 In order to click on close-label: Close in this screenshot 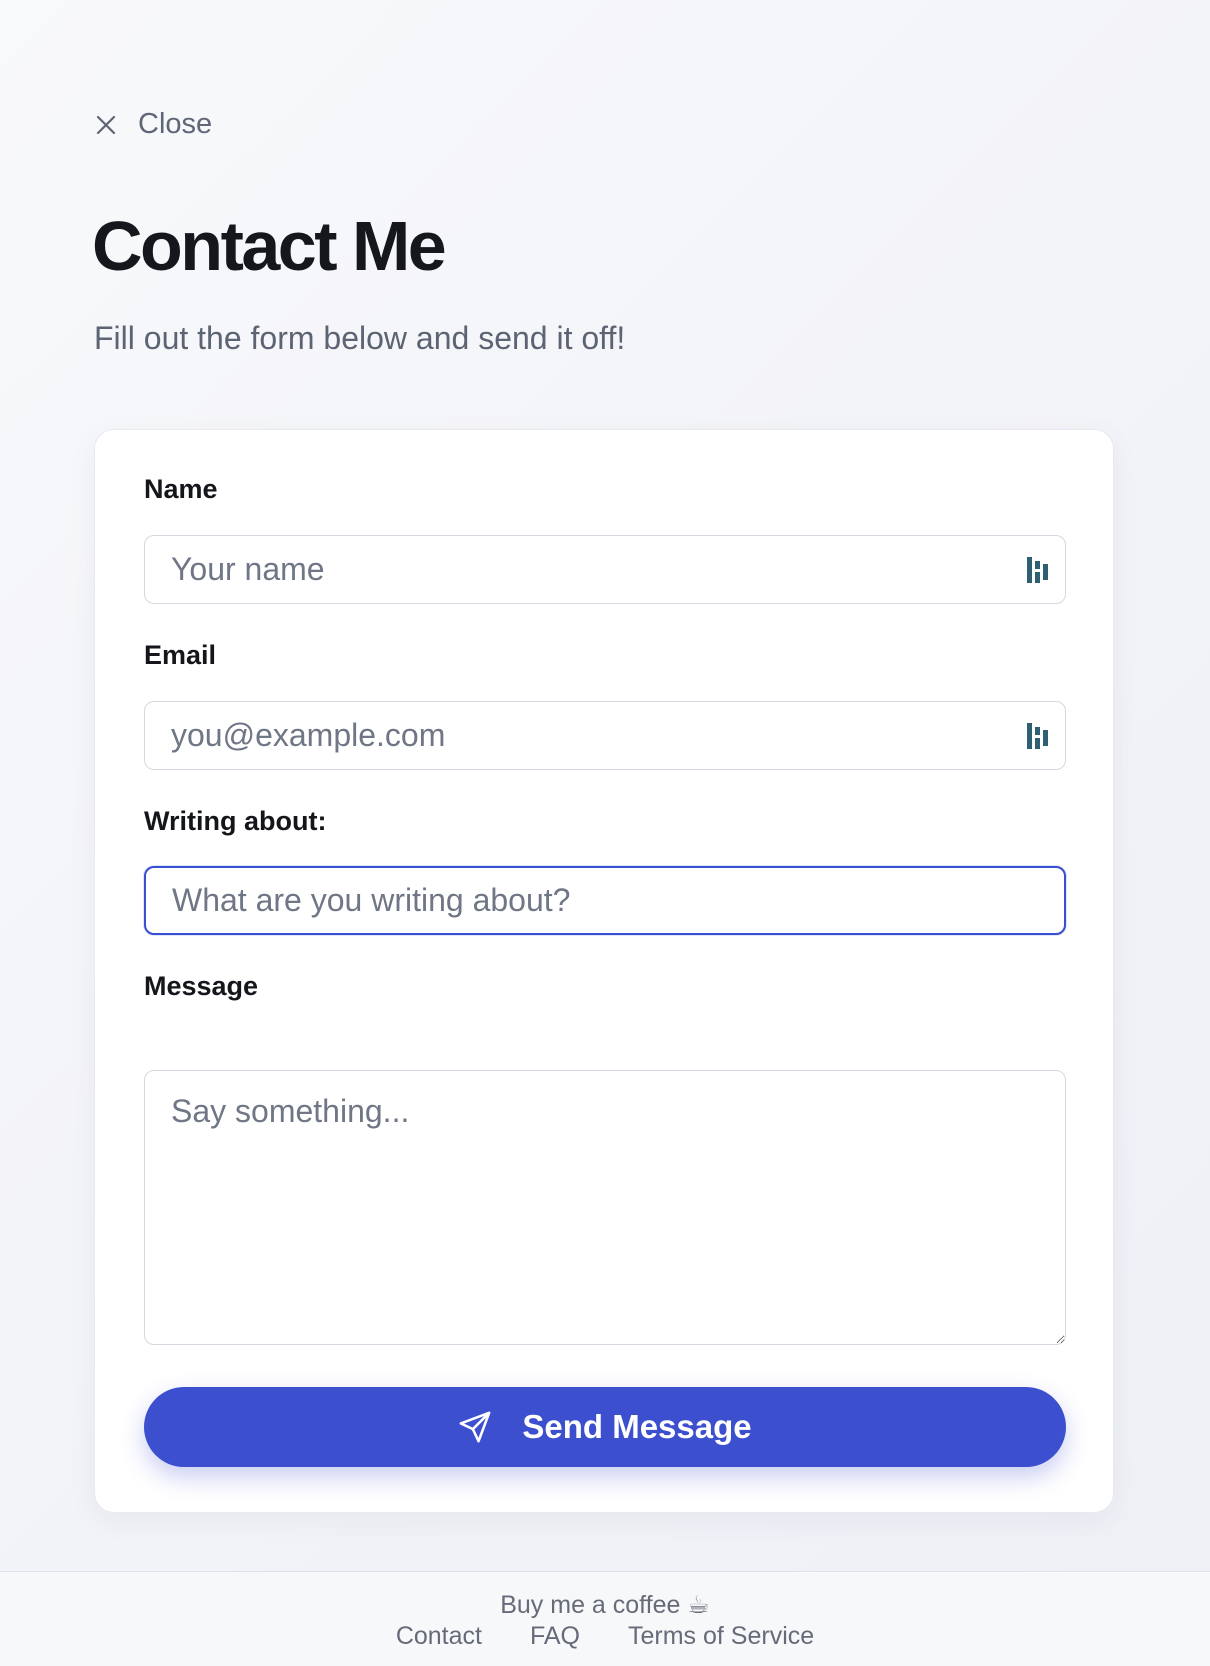, I will do `click(175, 124)`.